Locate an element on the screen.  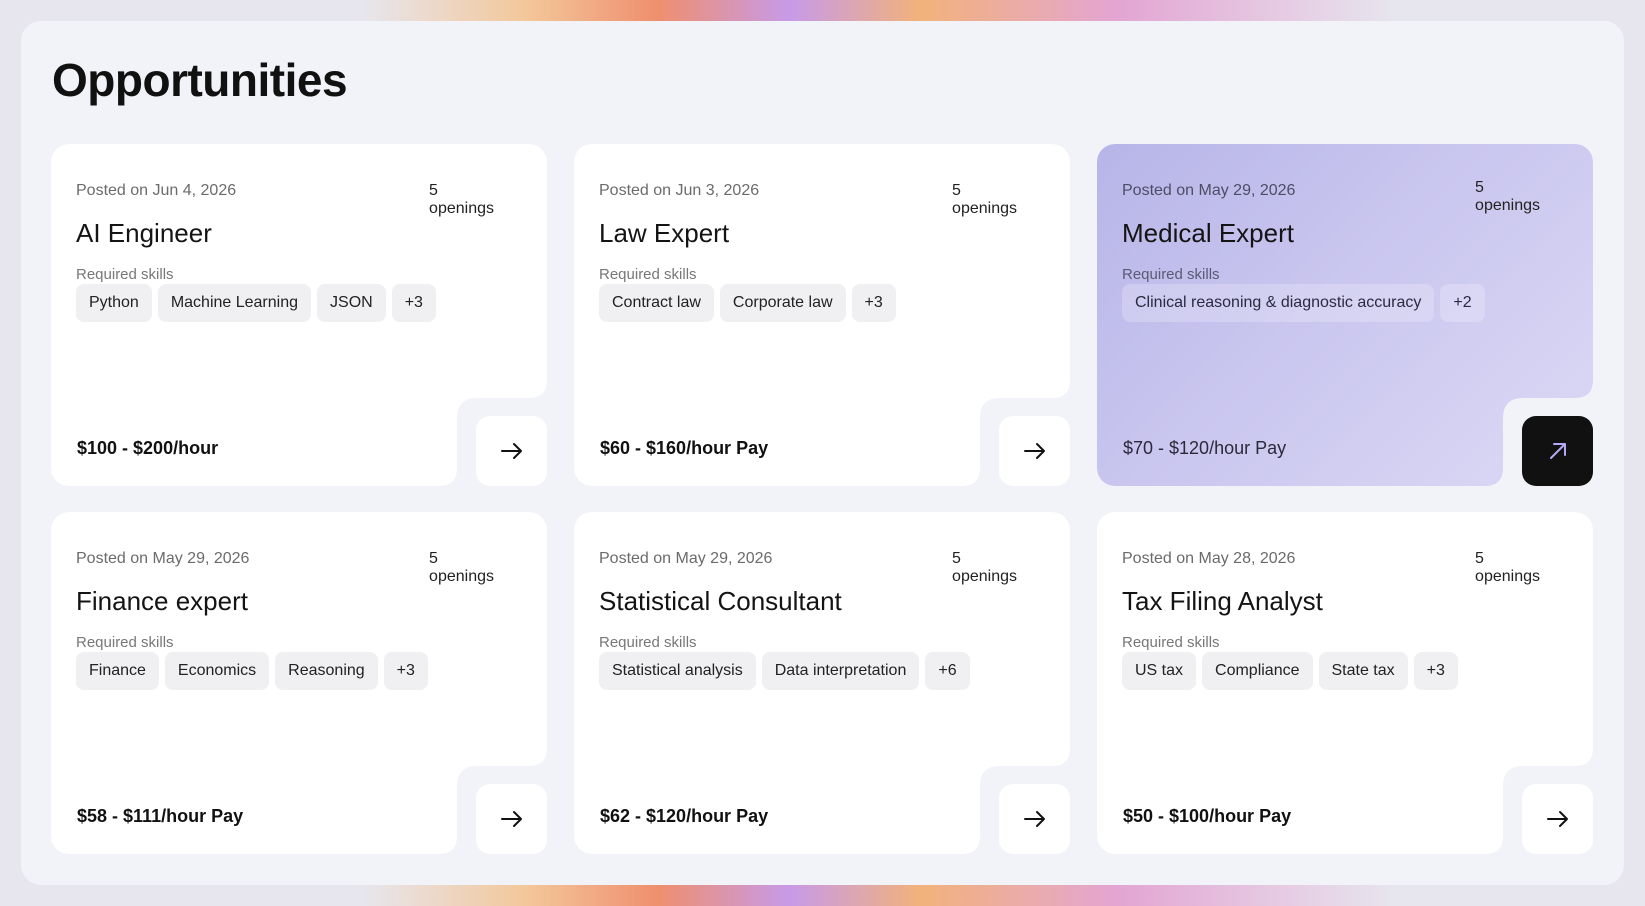
pay-range: $50 - $100/hour Pay is located at coordinates (1207, 816).